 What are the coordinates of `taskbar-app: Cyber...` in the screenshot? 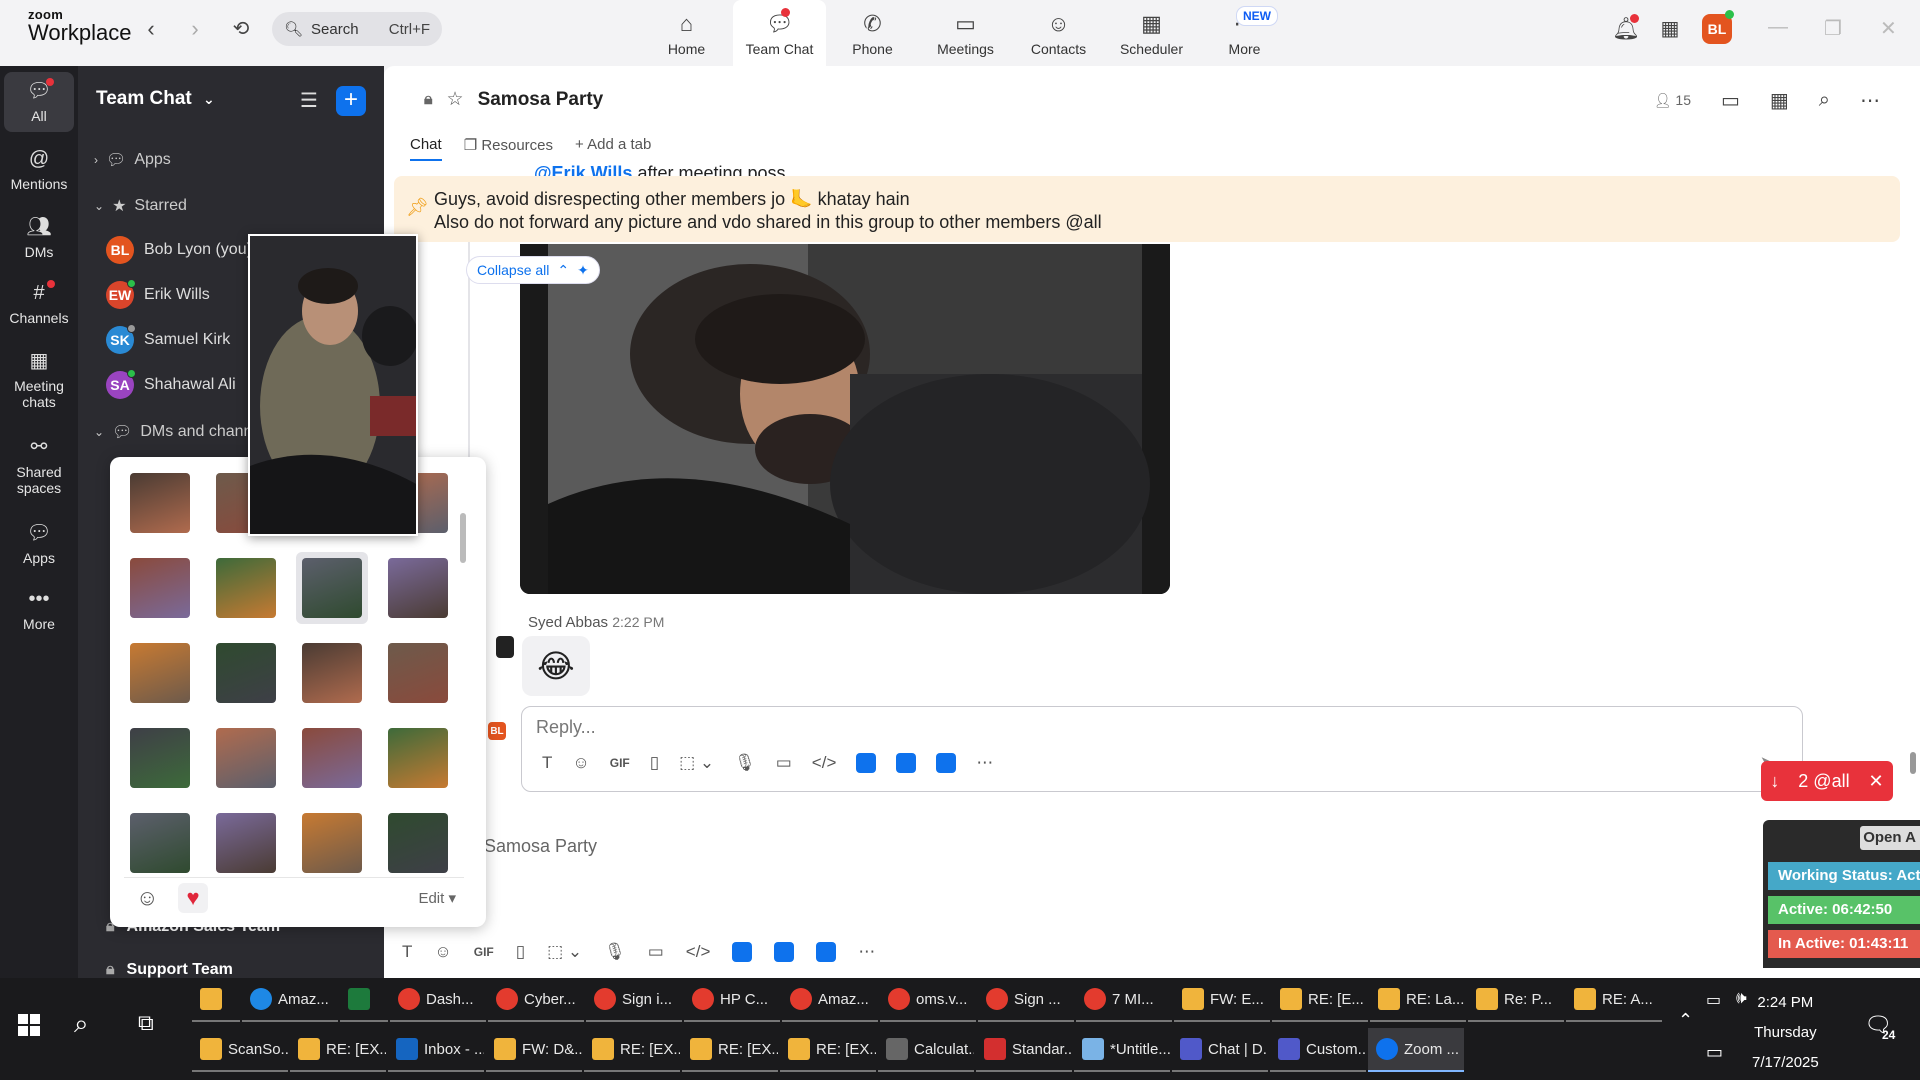 It's located at (536, 1000).